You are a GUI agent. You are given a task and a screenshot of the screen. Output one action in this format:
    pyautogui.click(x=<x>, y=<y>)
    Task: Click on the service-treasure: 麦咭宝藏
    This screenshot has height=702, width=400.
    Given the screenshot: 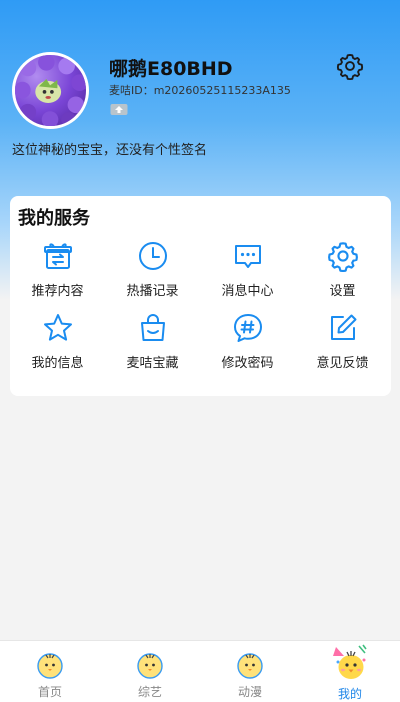 What is the action you would take?
    pyautogui.click(x=152, y=344)
    